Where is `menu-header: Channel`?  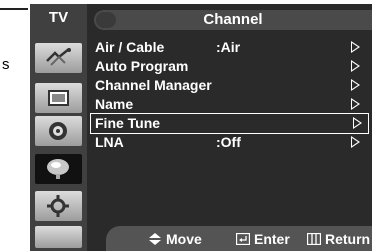 menu-header: Channel is located at coordinates (233, 20).